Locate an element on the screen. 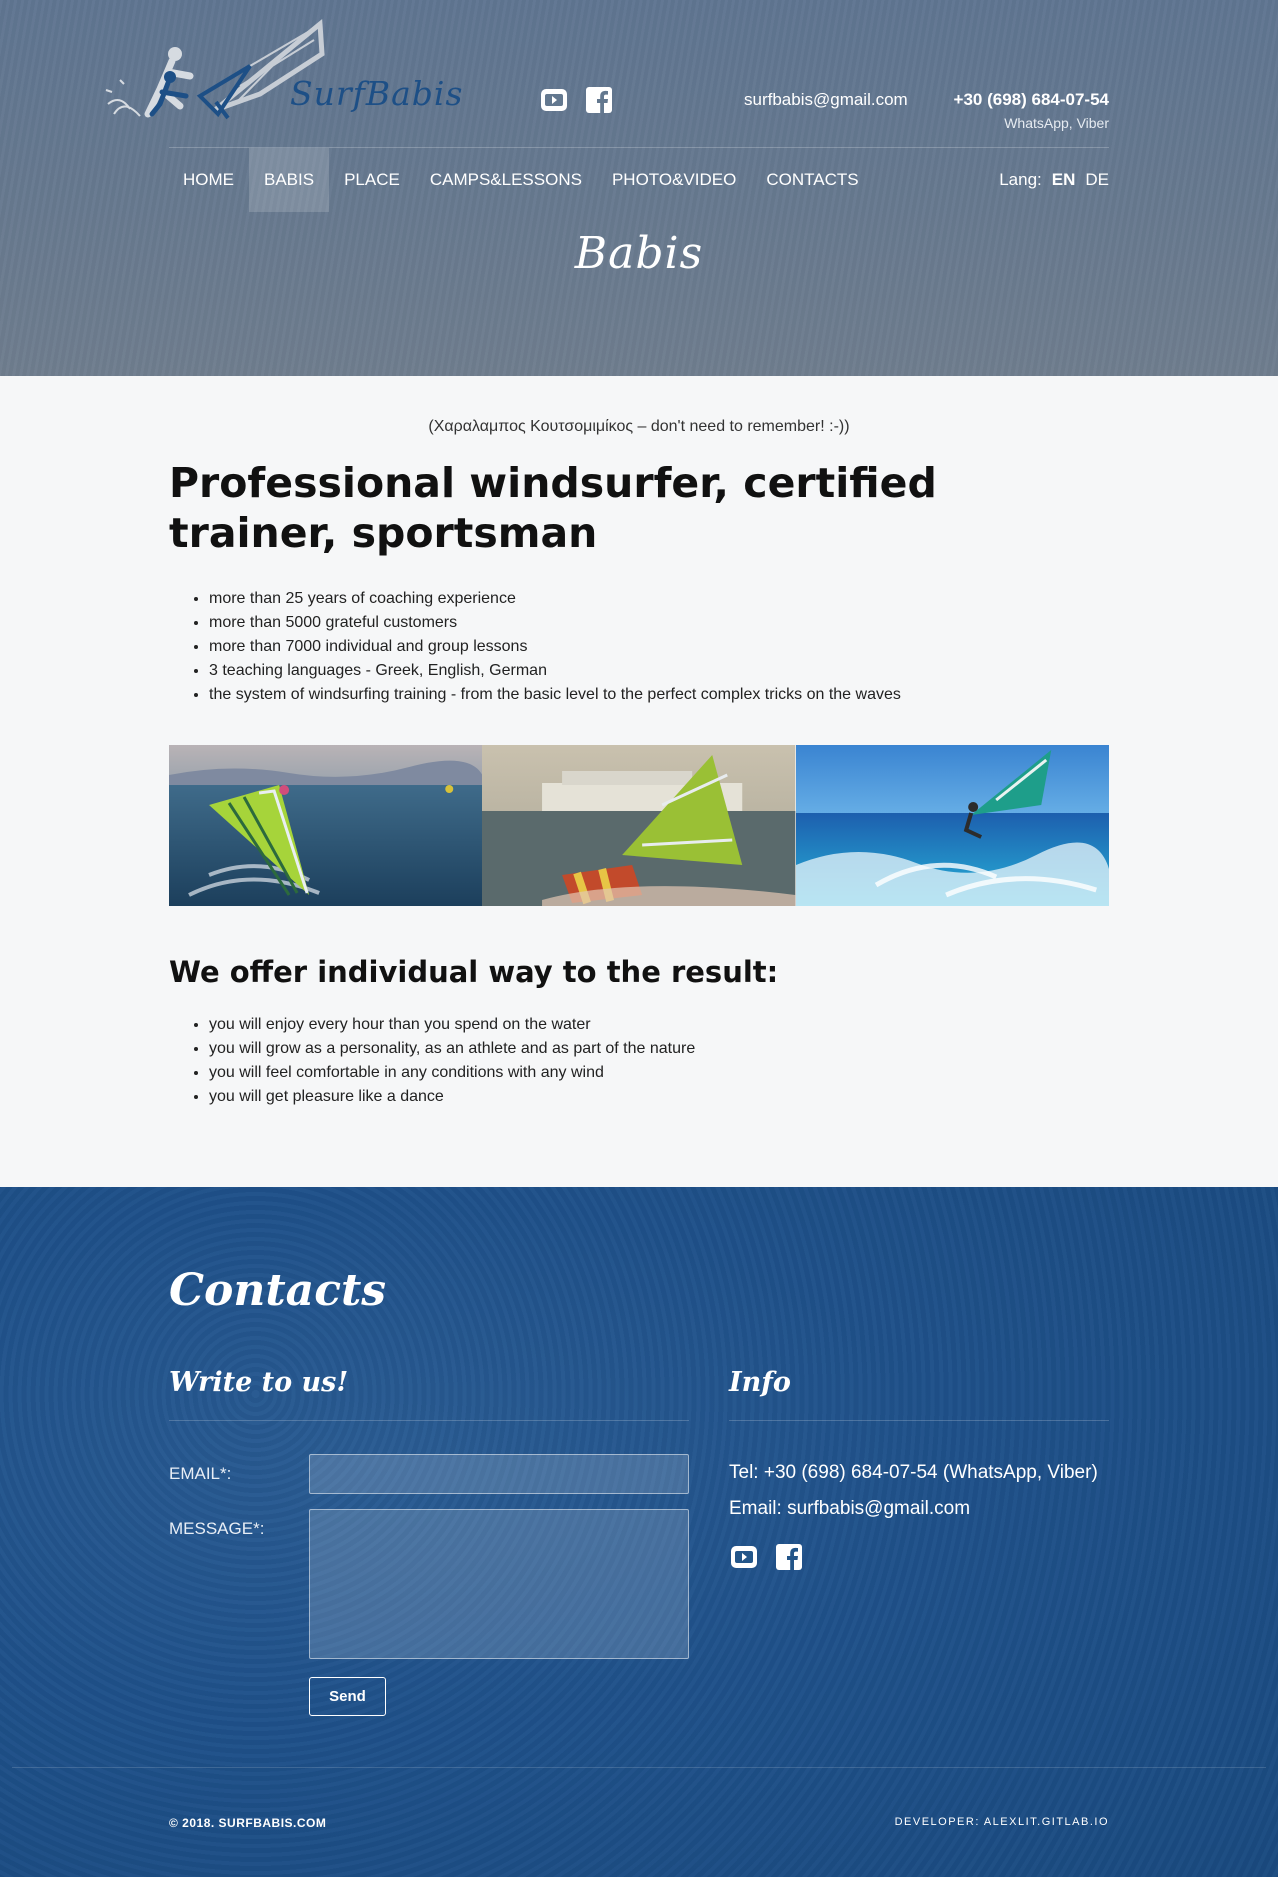 The width and height of the screenshot is (1278, 1877). footer-divider is located at coordinates (639, 1767).